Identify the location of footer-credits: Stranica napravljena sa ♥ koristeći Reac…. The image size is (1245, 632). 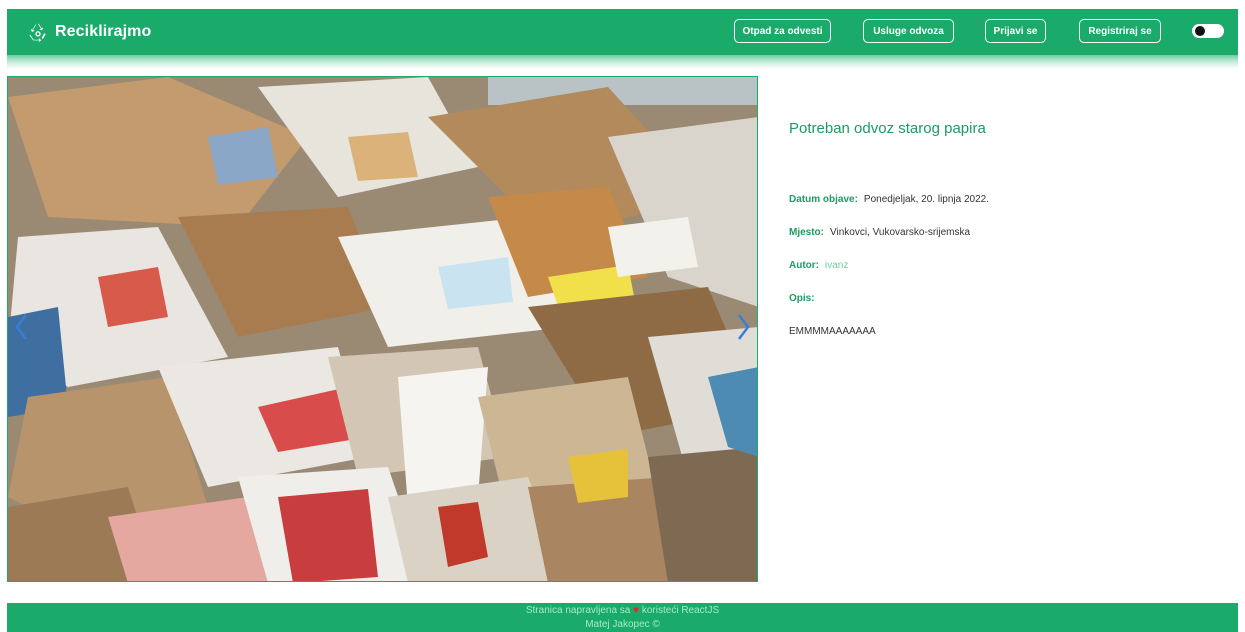
(622, 610).